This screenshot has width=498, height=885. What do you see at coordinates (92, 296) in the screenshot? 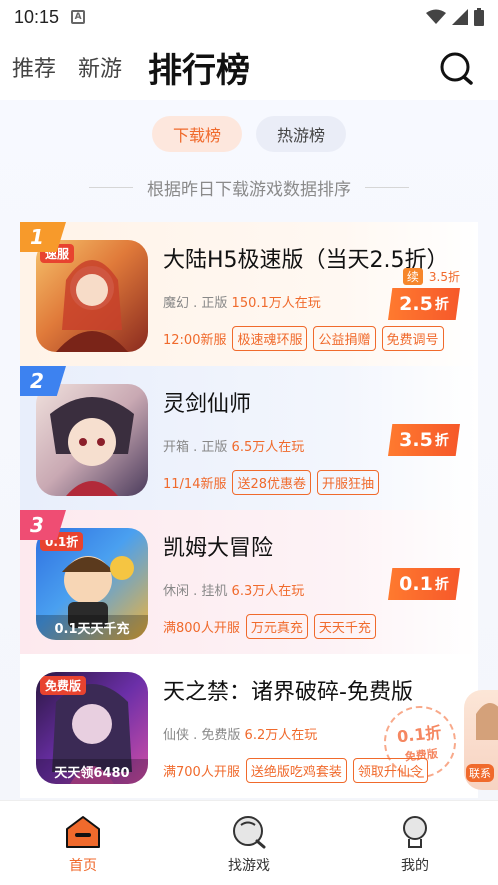
I see `game-icon: 速服` at bounding box center [92, 296].